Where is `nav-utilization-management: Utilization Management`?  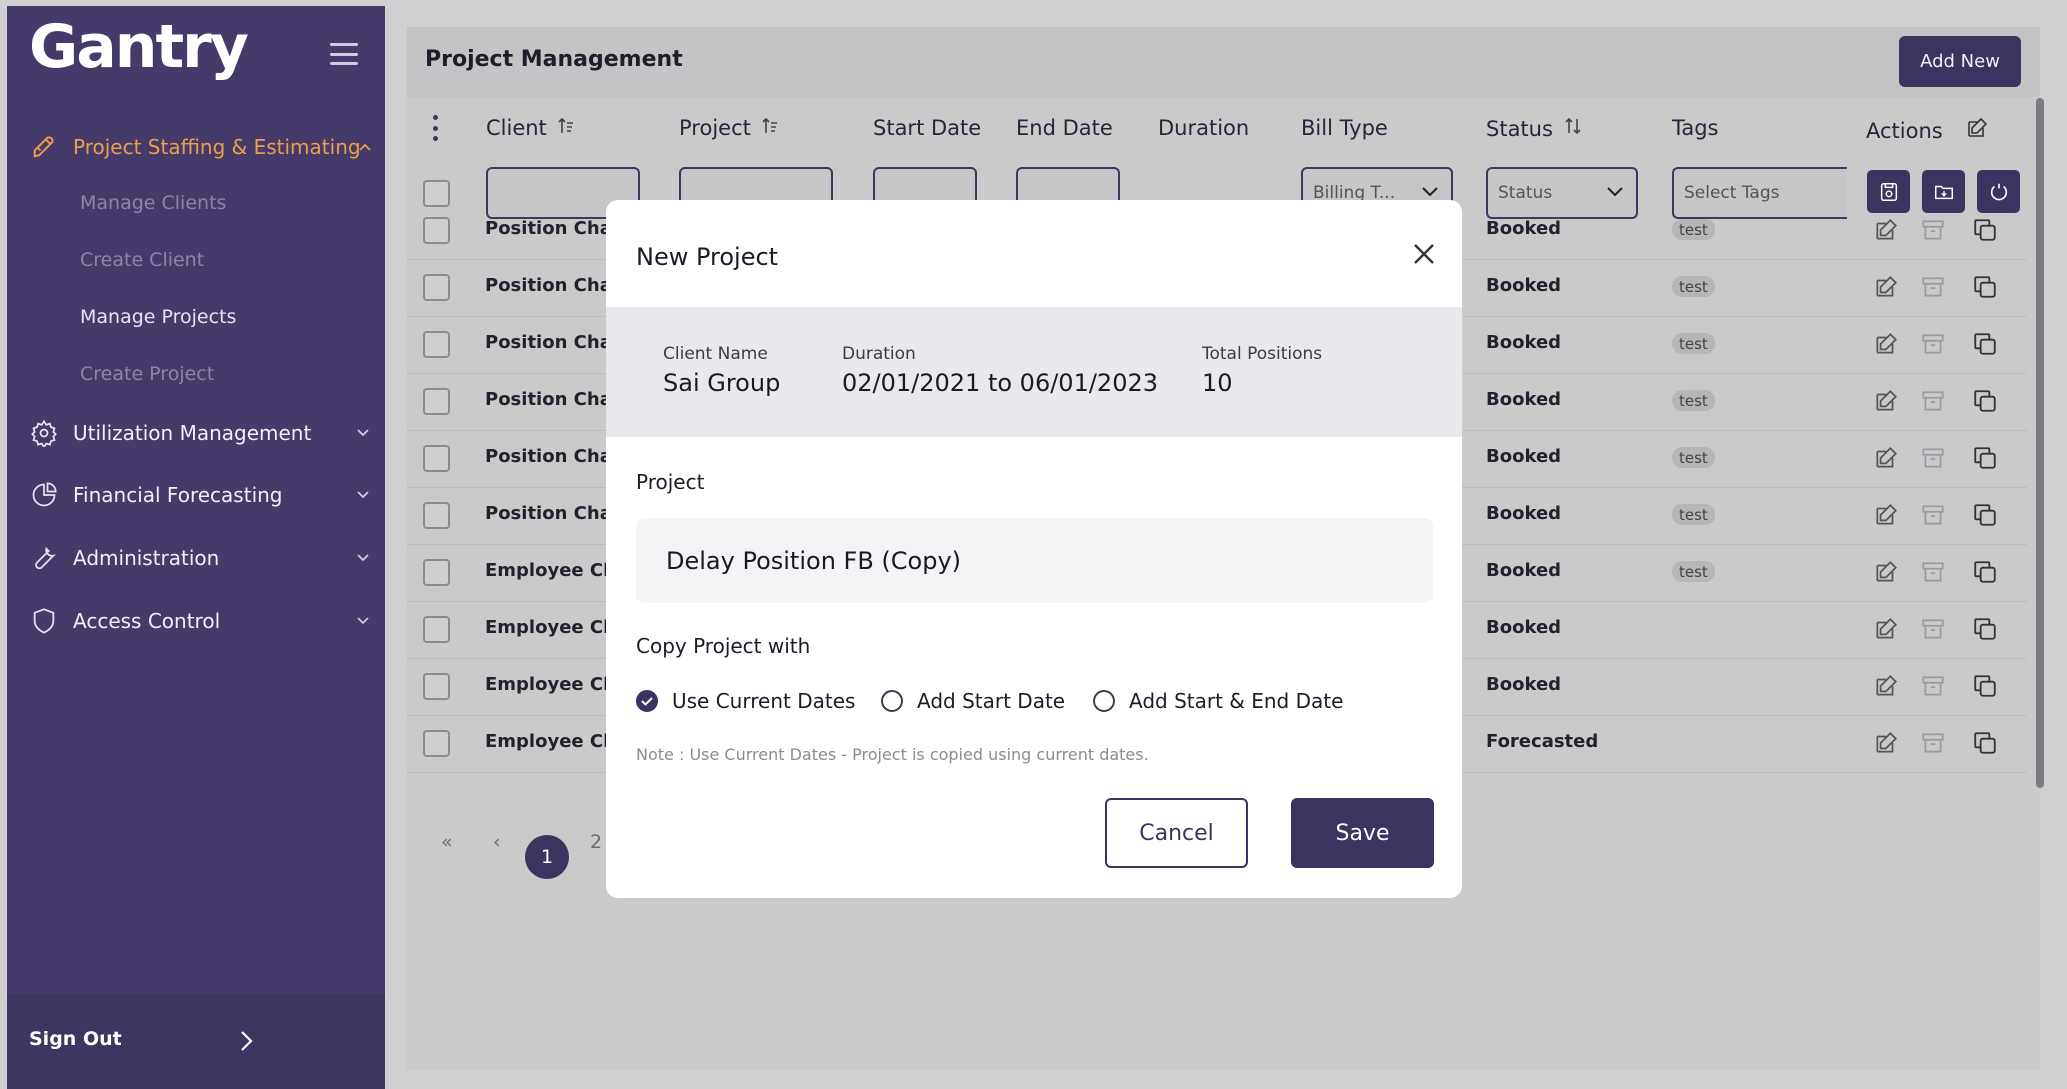
nav-utilization-management: Utilization Management is located at coordinates (199, 433).